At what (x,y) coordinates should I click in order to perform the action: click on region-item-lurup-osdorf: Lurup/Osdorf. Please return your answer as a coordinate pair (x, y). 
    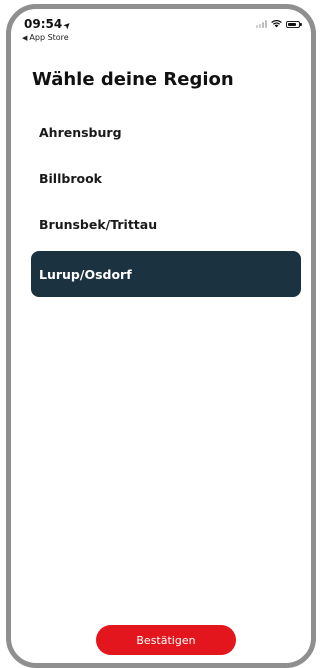
    Looking at the image, I should click on (166, 274).